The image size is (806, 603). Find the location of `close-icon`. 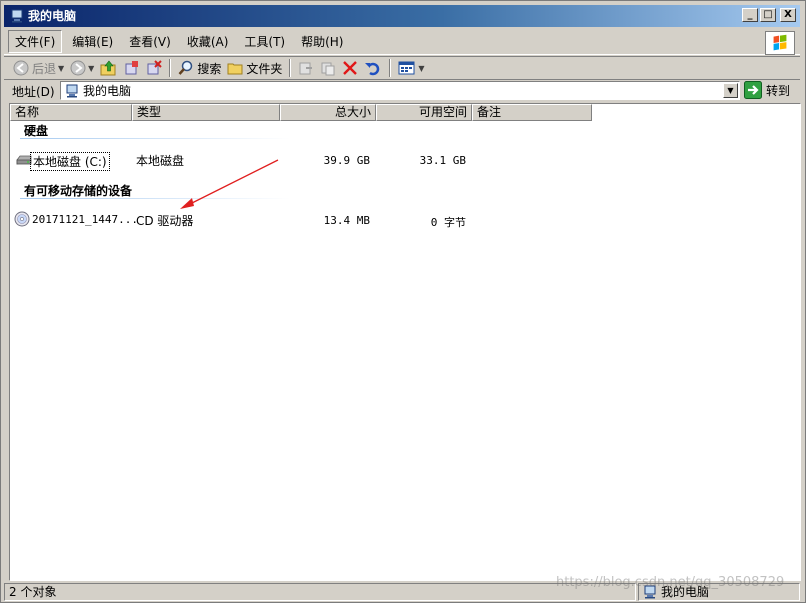

close-icon is located at coordinates (350, 68).